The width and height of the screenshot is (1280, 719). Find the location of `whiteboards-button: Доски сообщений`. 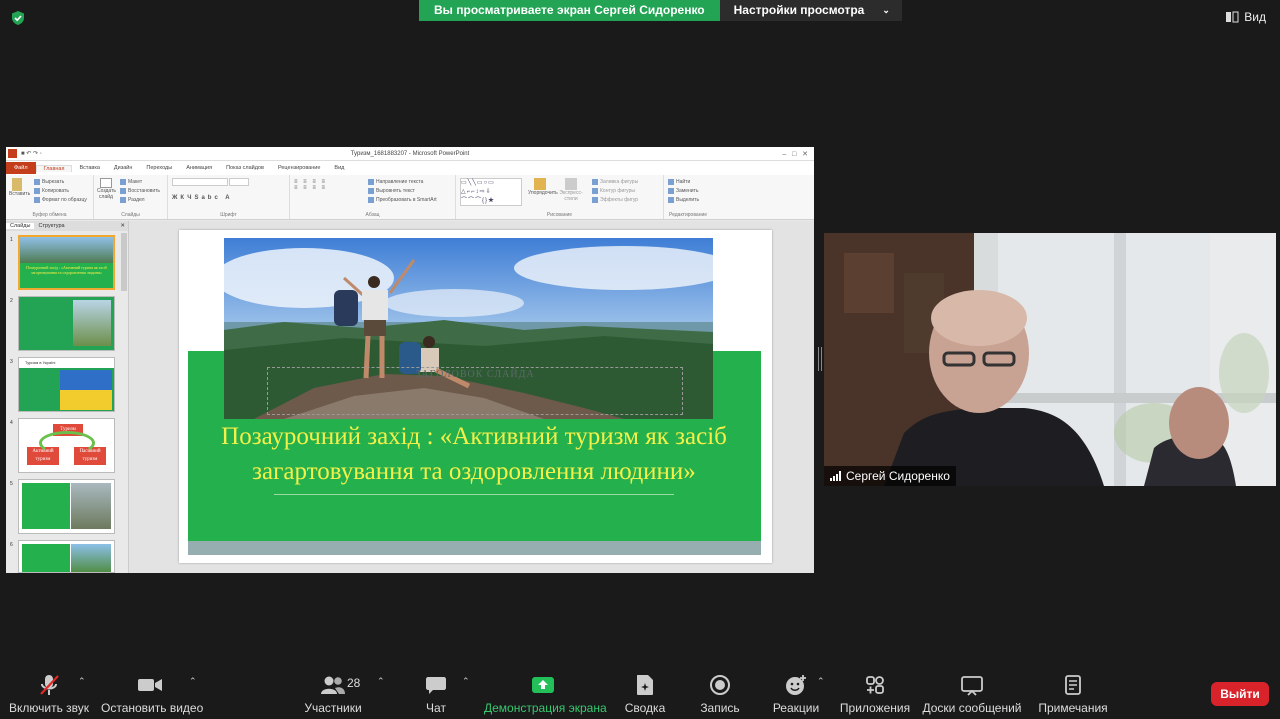

whiteboards-button: Доски сообщений is located at coordinates (972, 693).